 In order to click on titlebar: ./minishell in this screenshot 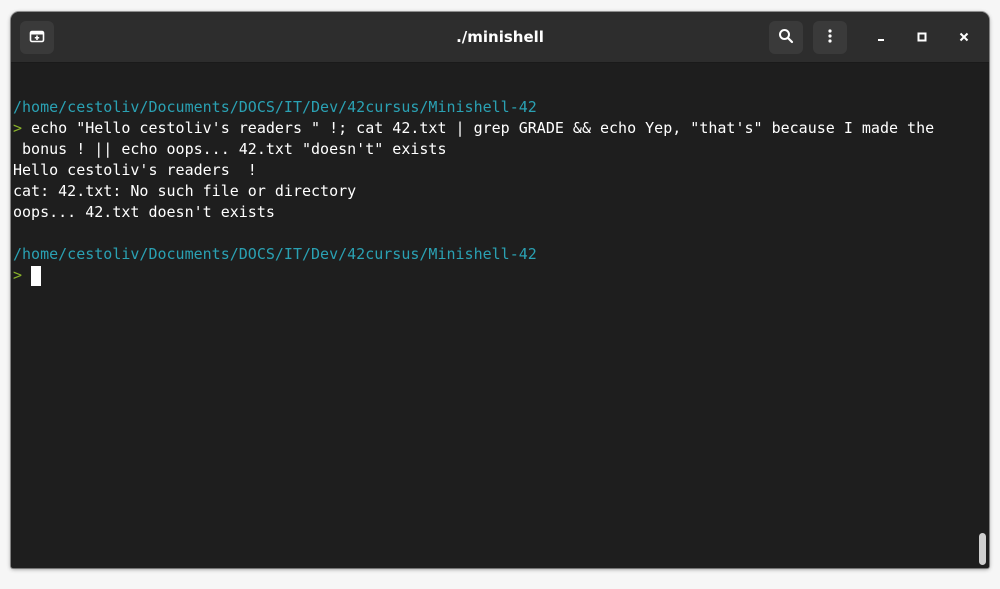, I will do `click(500, 37)`.